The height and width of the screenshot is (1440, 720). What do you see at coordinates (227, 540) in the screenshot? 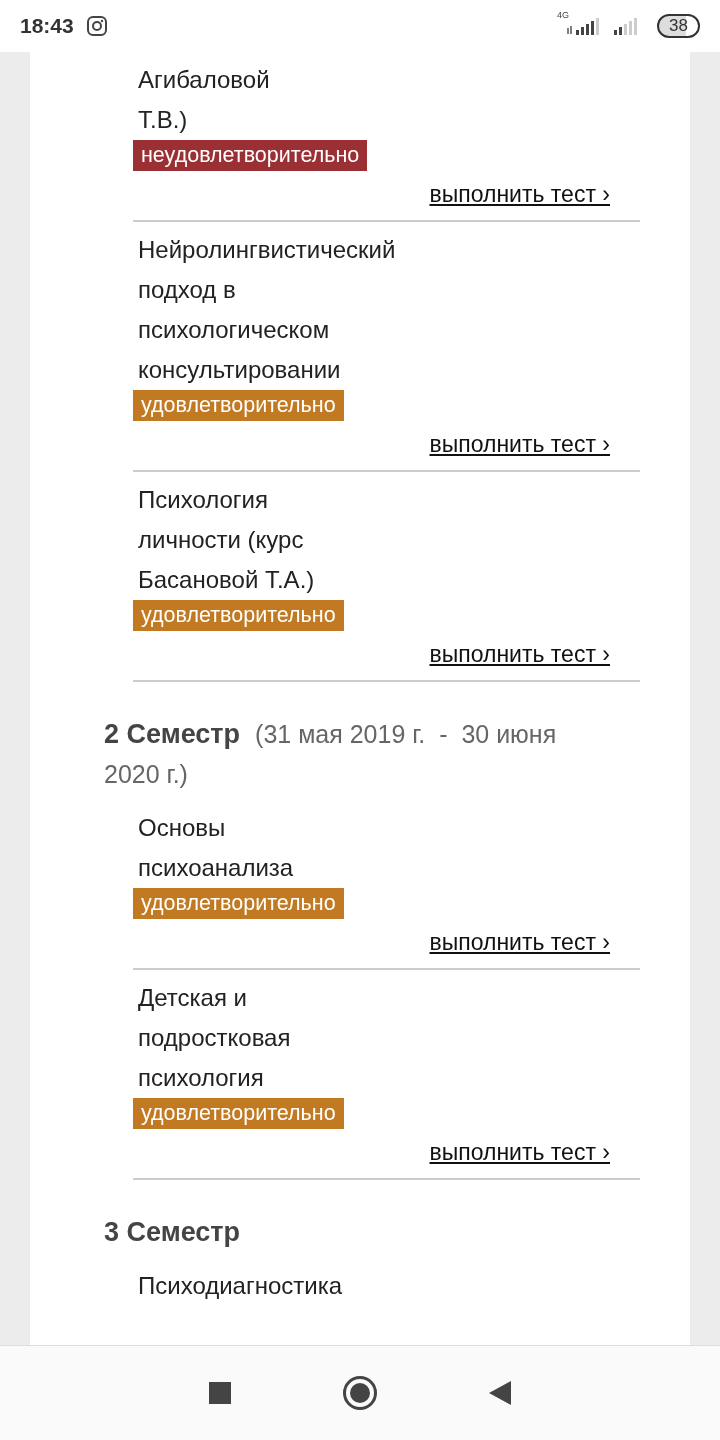
I see `course-title: Психология личности (курс Басановой Т.А.)` at bounding box center [227, 540].